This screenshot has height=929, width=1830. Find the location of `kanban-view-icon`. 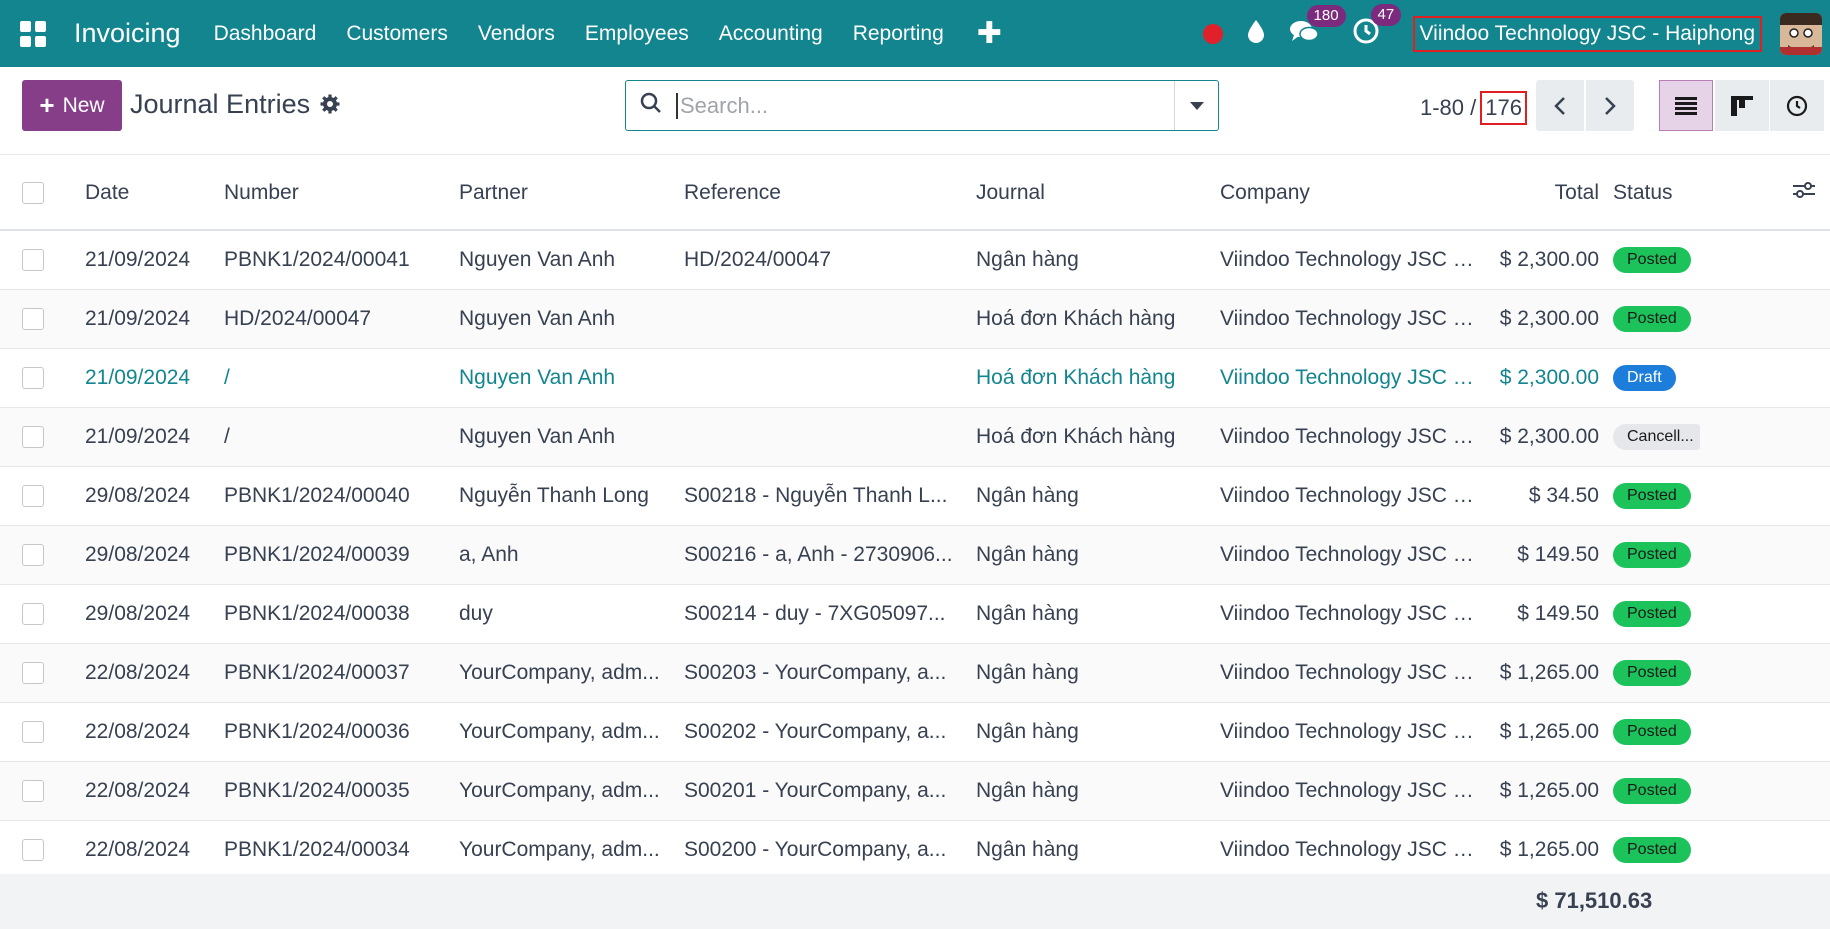

kanban-view-icon is located at coordinates (1742, 105).